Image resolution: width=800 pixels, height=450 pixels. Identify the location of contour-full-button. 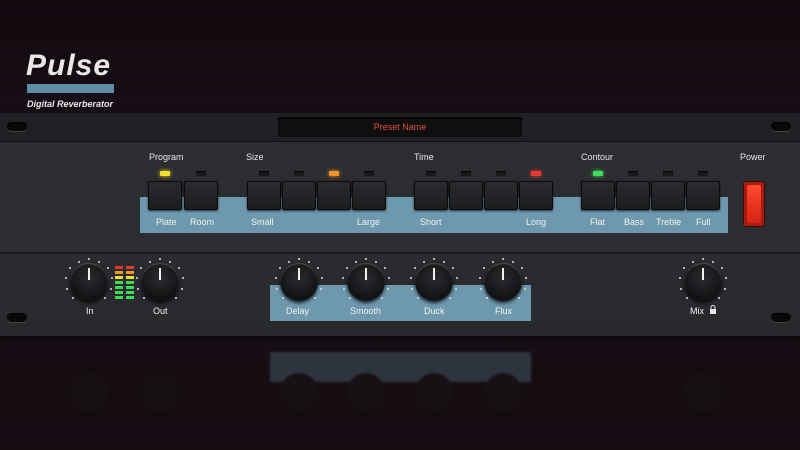
(703, 195).